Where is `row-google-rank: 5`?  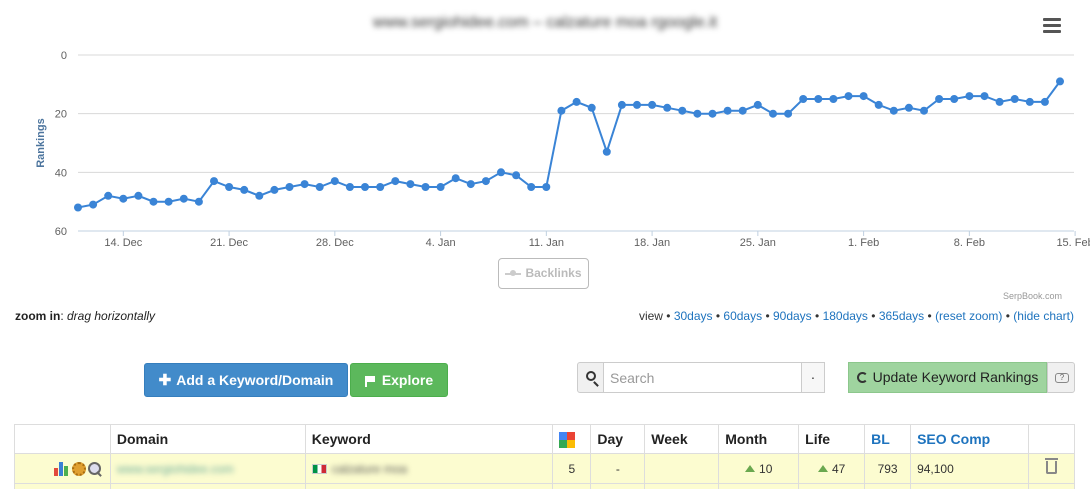 row-google-rank: 5 is located at coordinates (572, 468).